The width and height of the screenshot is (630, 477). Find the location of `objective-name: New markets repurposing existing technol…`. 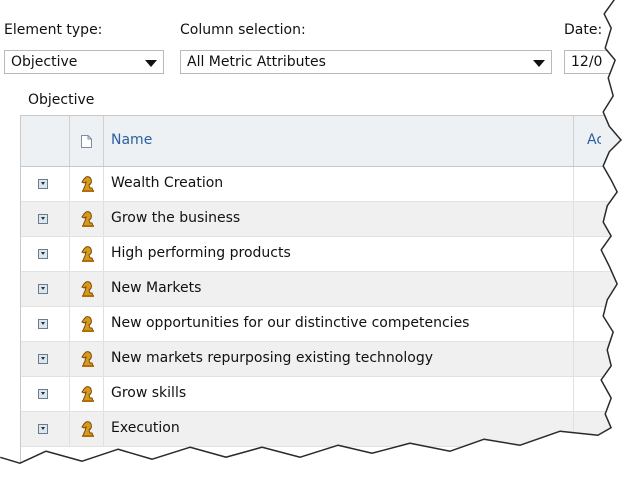

objective-name: New markets repurposing existing technol… is located at coordinates (272, 358).